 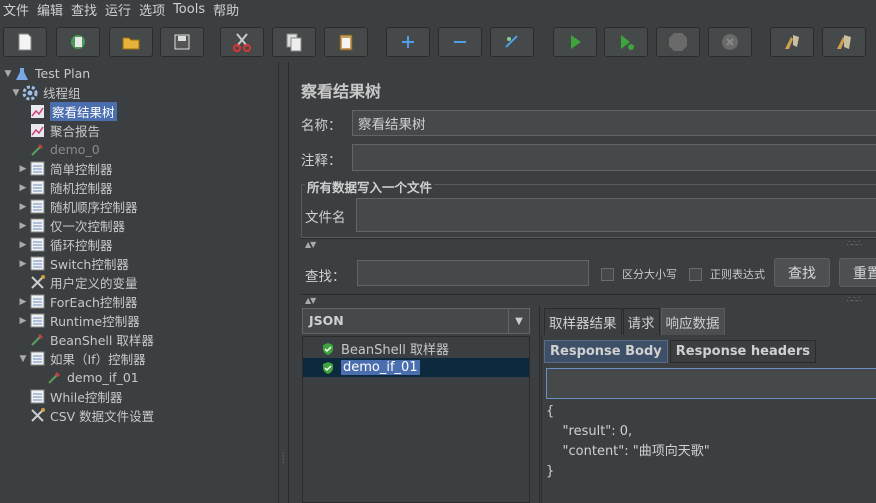 I want to click on collapse-icon, so click(x=460, y=42).